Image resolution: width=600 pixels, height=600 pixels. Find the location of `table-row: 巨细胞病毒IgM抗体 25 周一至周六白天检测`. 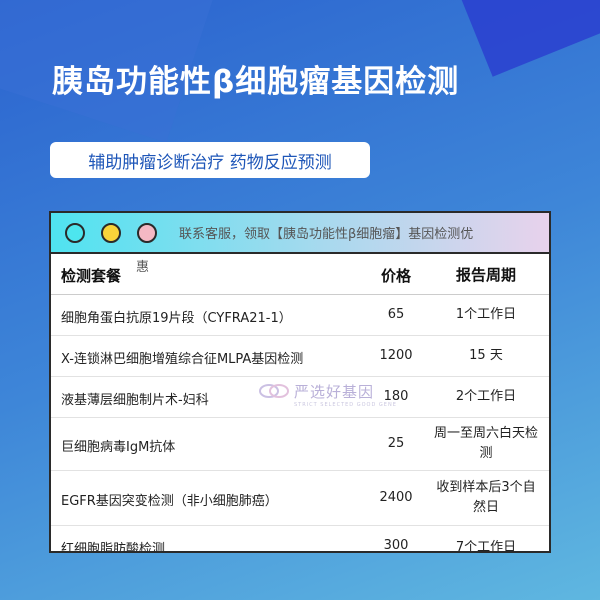

table-row: 巨细胞病毒IgM抗体 25 周一至周六白天检测 is located at coordinates (300, 444).